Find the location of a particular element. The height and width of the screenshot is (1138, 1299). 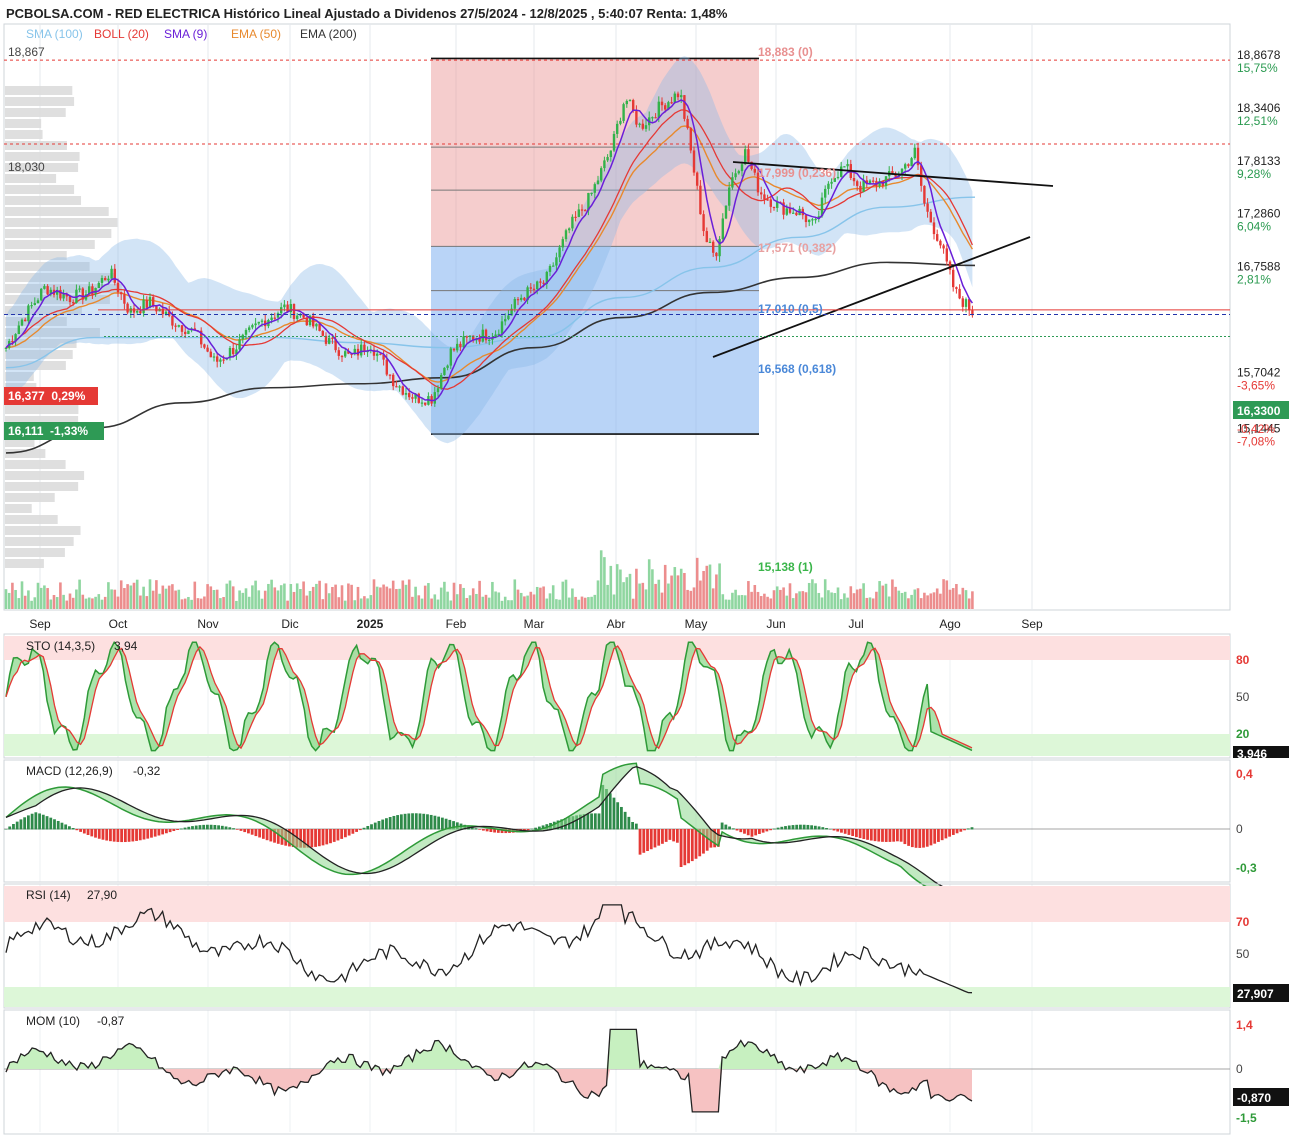

legend-sma100: SMA (100) is located at coordinates (54, 34).